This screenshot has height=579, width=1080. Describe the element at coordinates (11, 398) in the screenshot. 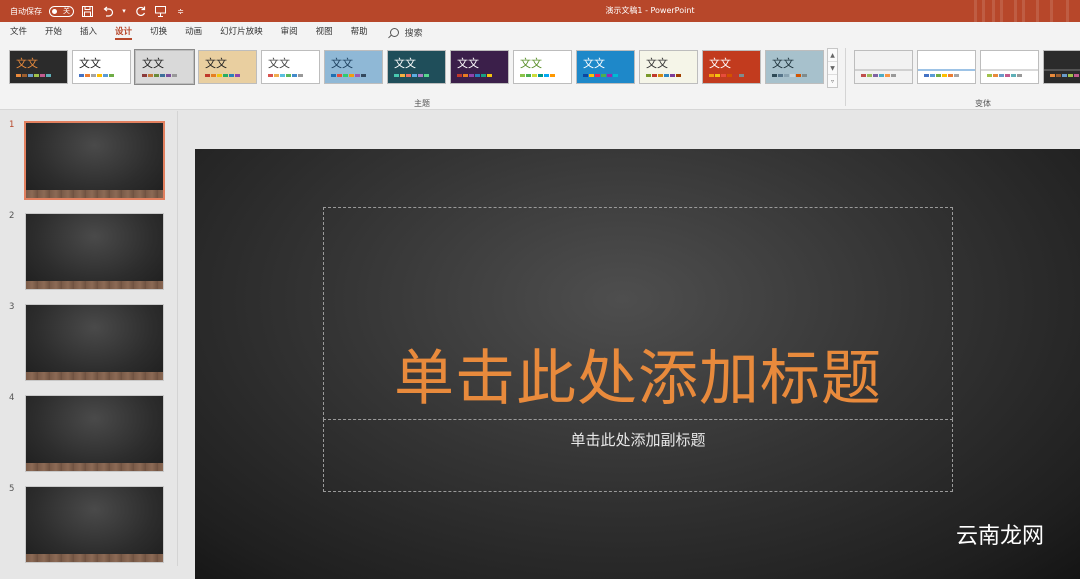

I see `slide-number: 4` at that location.